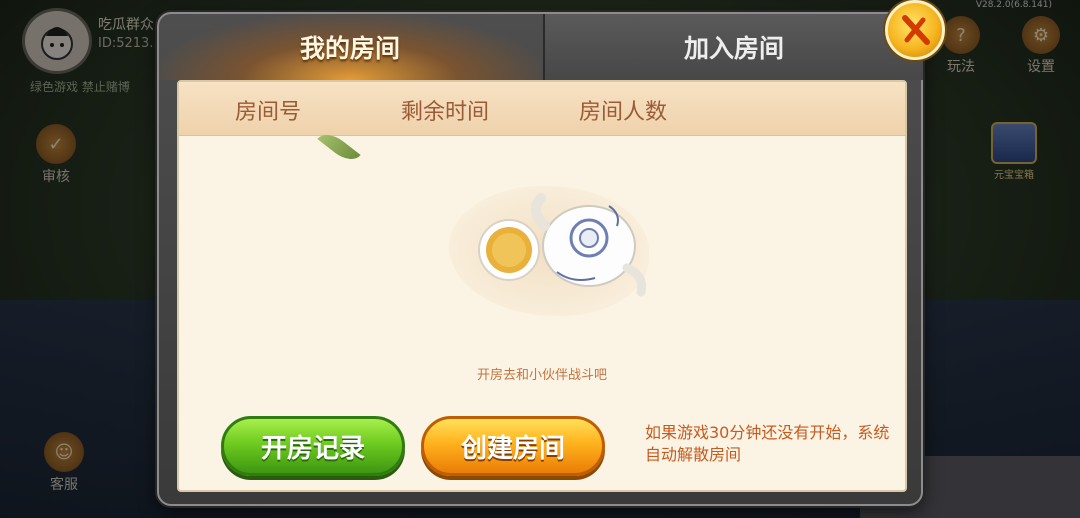 This screenshot has width=1080, height=518. What do you see at coordinates (542, 109) in the screenshot?
I see `room-list-header: 房间号 剩余时间 房间人数` at bounding box center [542, 109].